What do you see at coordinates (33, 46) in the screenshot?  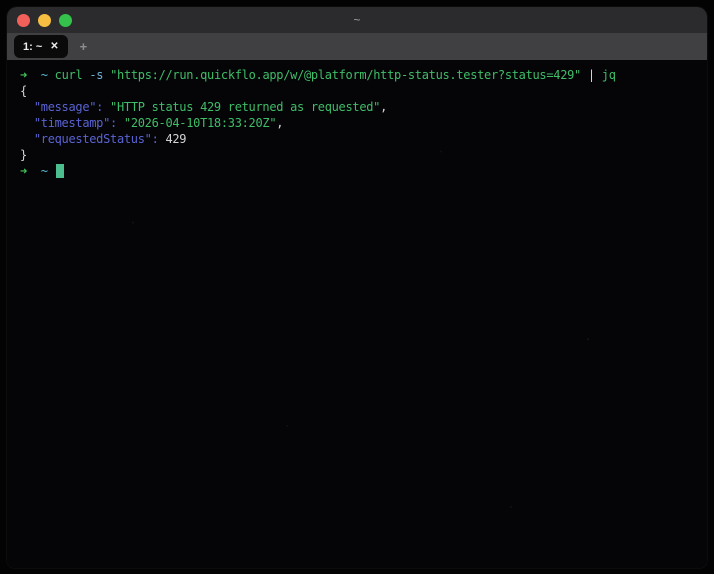 I see `tab-label: 1: ~` at bounding box center [33, 46].